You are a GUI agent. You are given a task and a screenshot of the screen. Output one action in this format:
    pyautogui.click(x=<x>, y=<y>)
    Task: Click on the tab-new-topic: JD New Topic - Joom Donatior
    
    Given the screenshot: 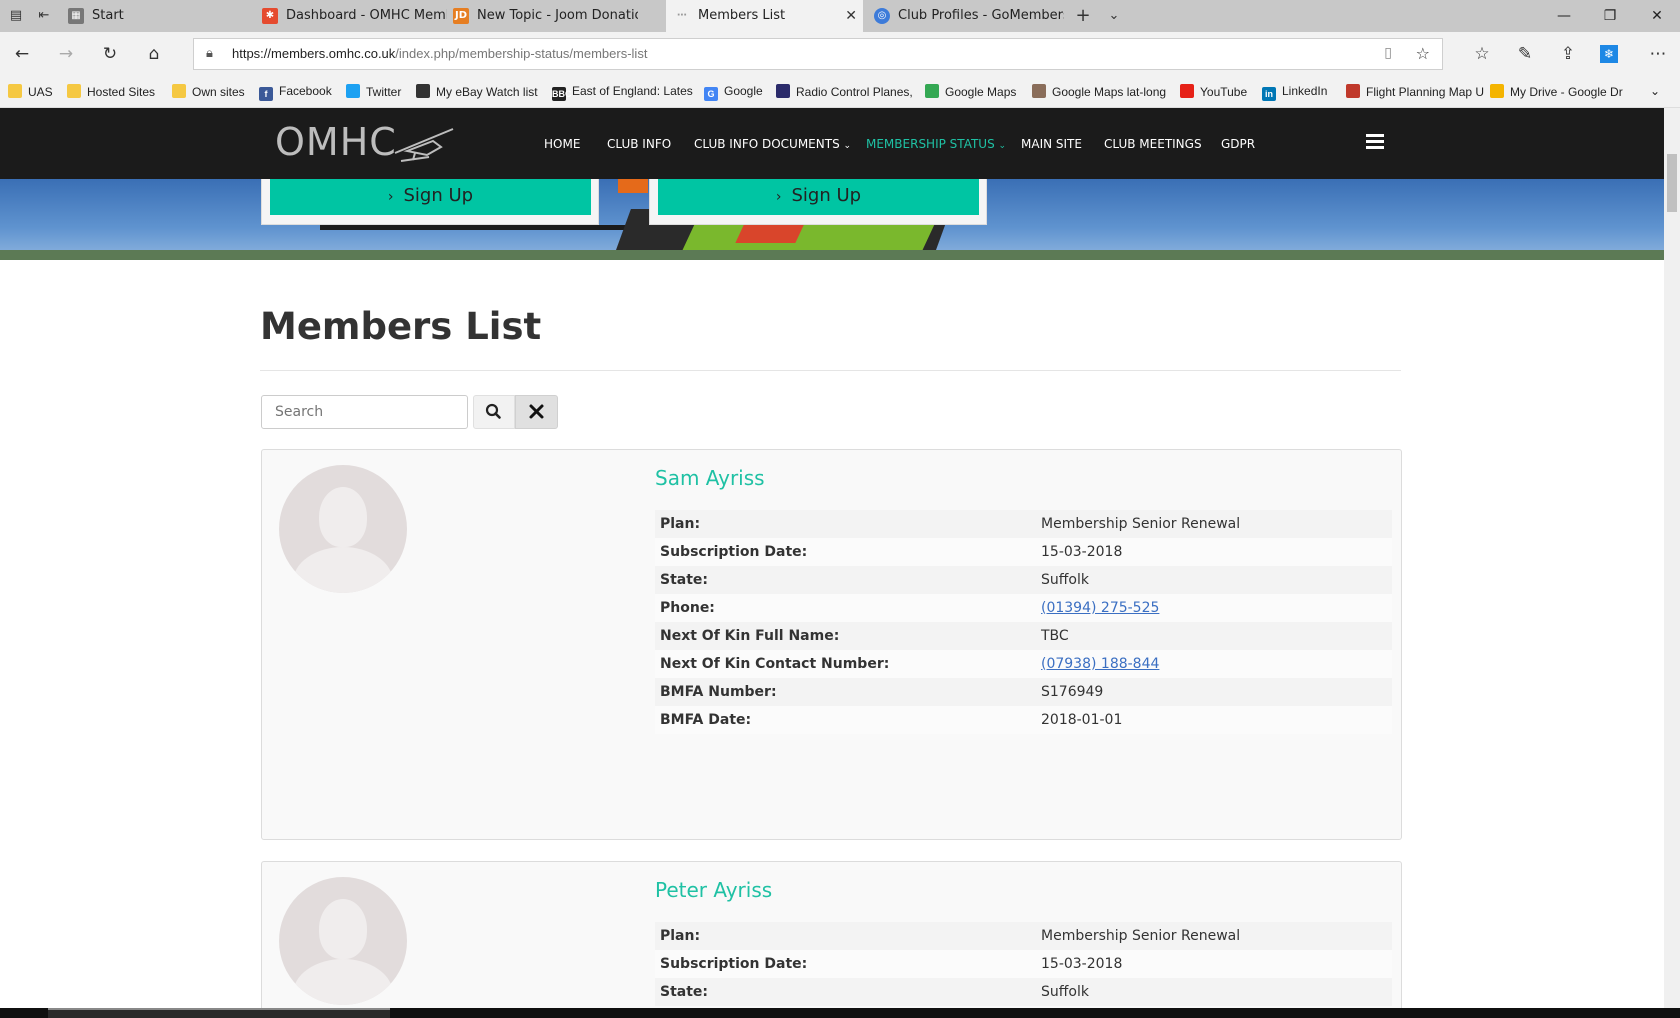 What is the action you would take?
    pyautogui.click(x=545, y=16)
    